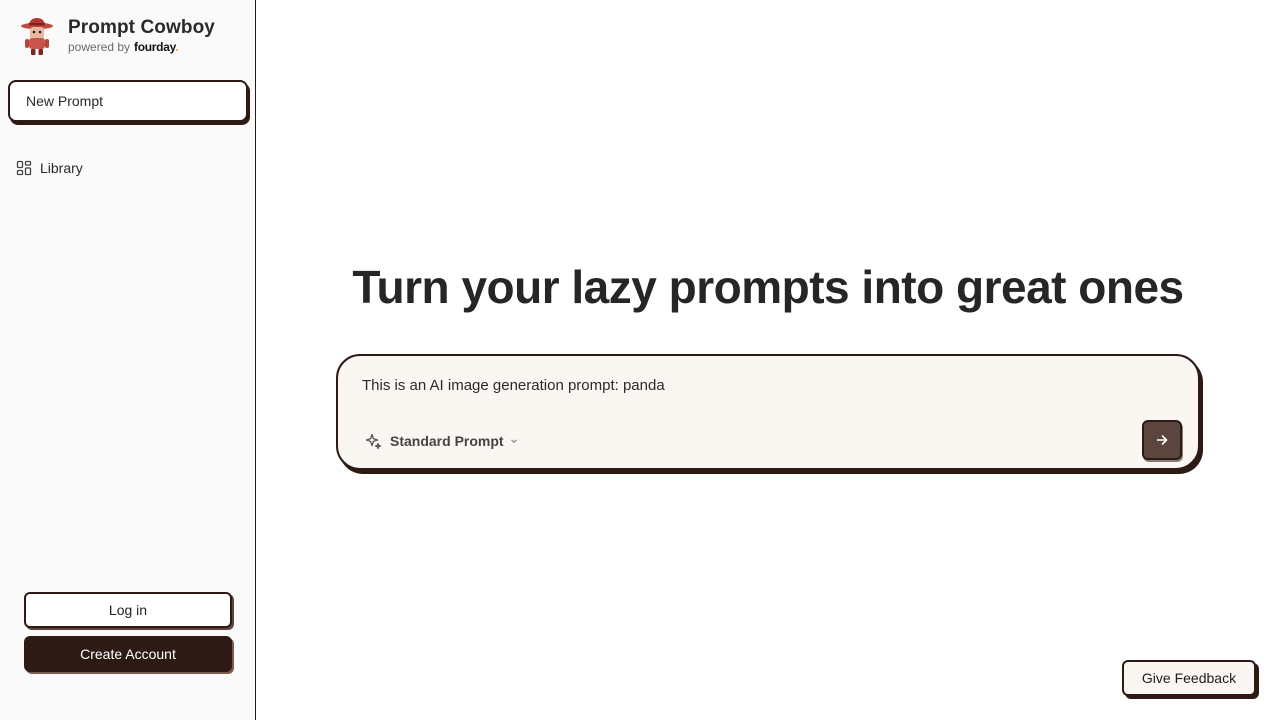 The height and width of the screenshot is (720, 1280). What do you see at coordinates (61, 168) in the screenshot?
I see `sidebar-item-label: Library` at bounding box center [61, 168].